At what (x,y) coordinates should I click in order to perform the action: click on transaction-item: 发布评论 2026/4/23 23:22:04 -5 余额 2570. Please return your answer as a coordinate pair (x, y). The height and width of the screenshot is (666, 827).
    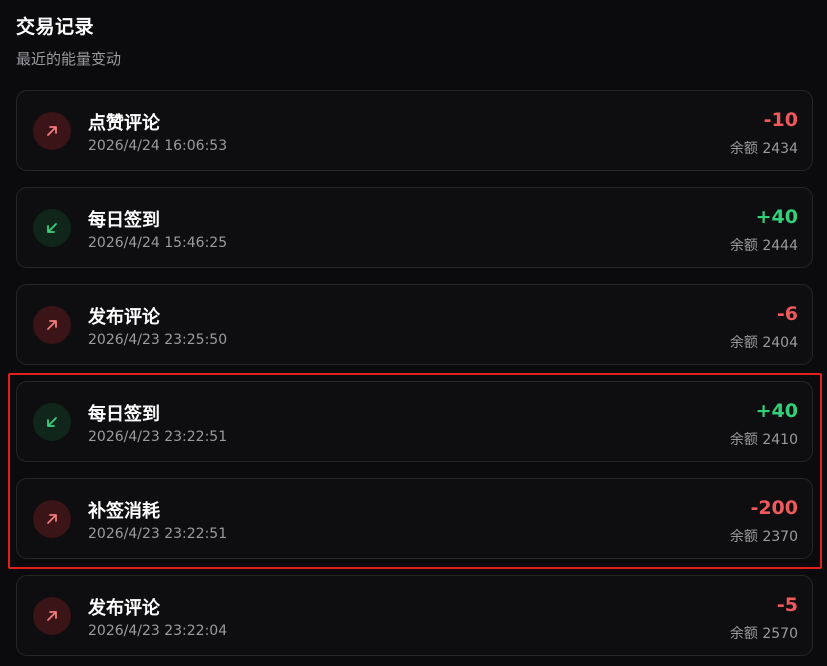
    Looking at the image, I should click on (414, 615).